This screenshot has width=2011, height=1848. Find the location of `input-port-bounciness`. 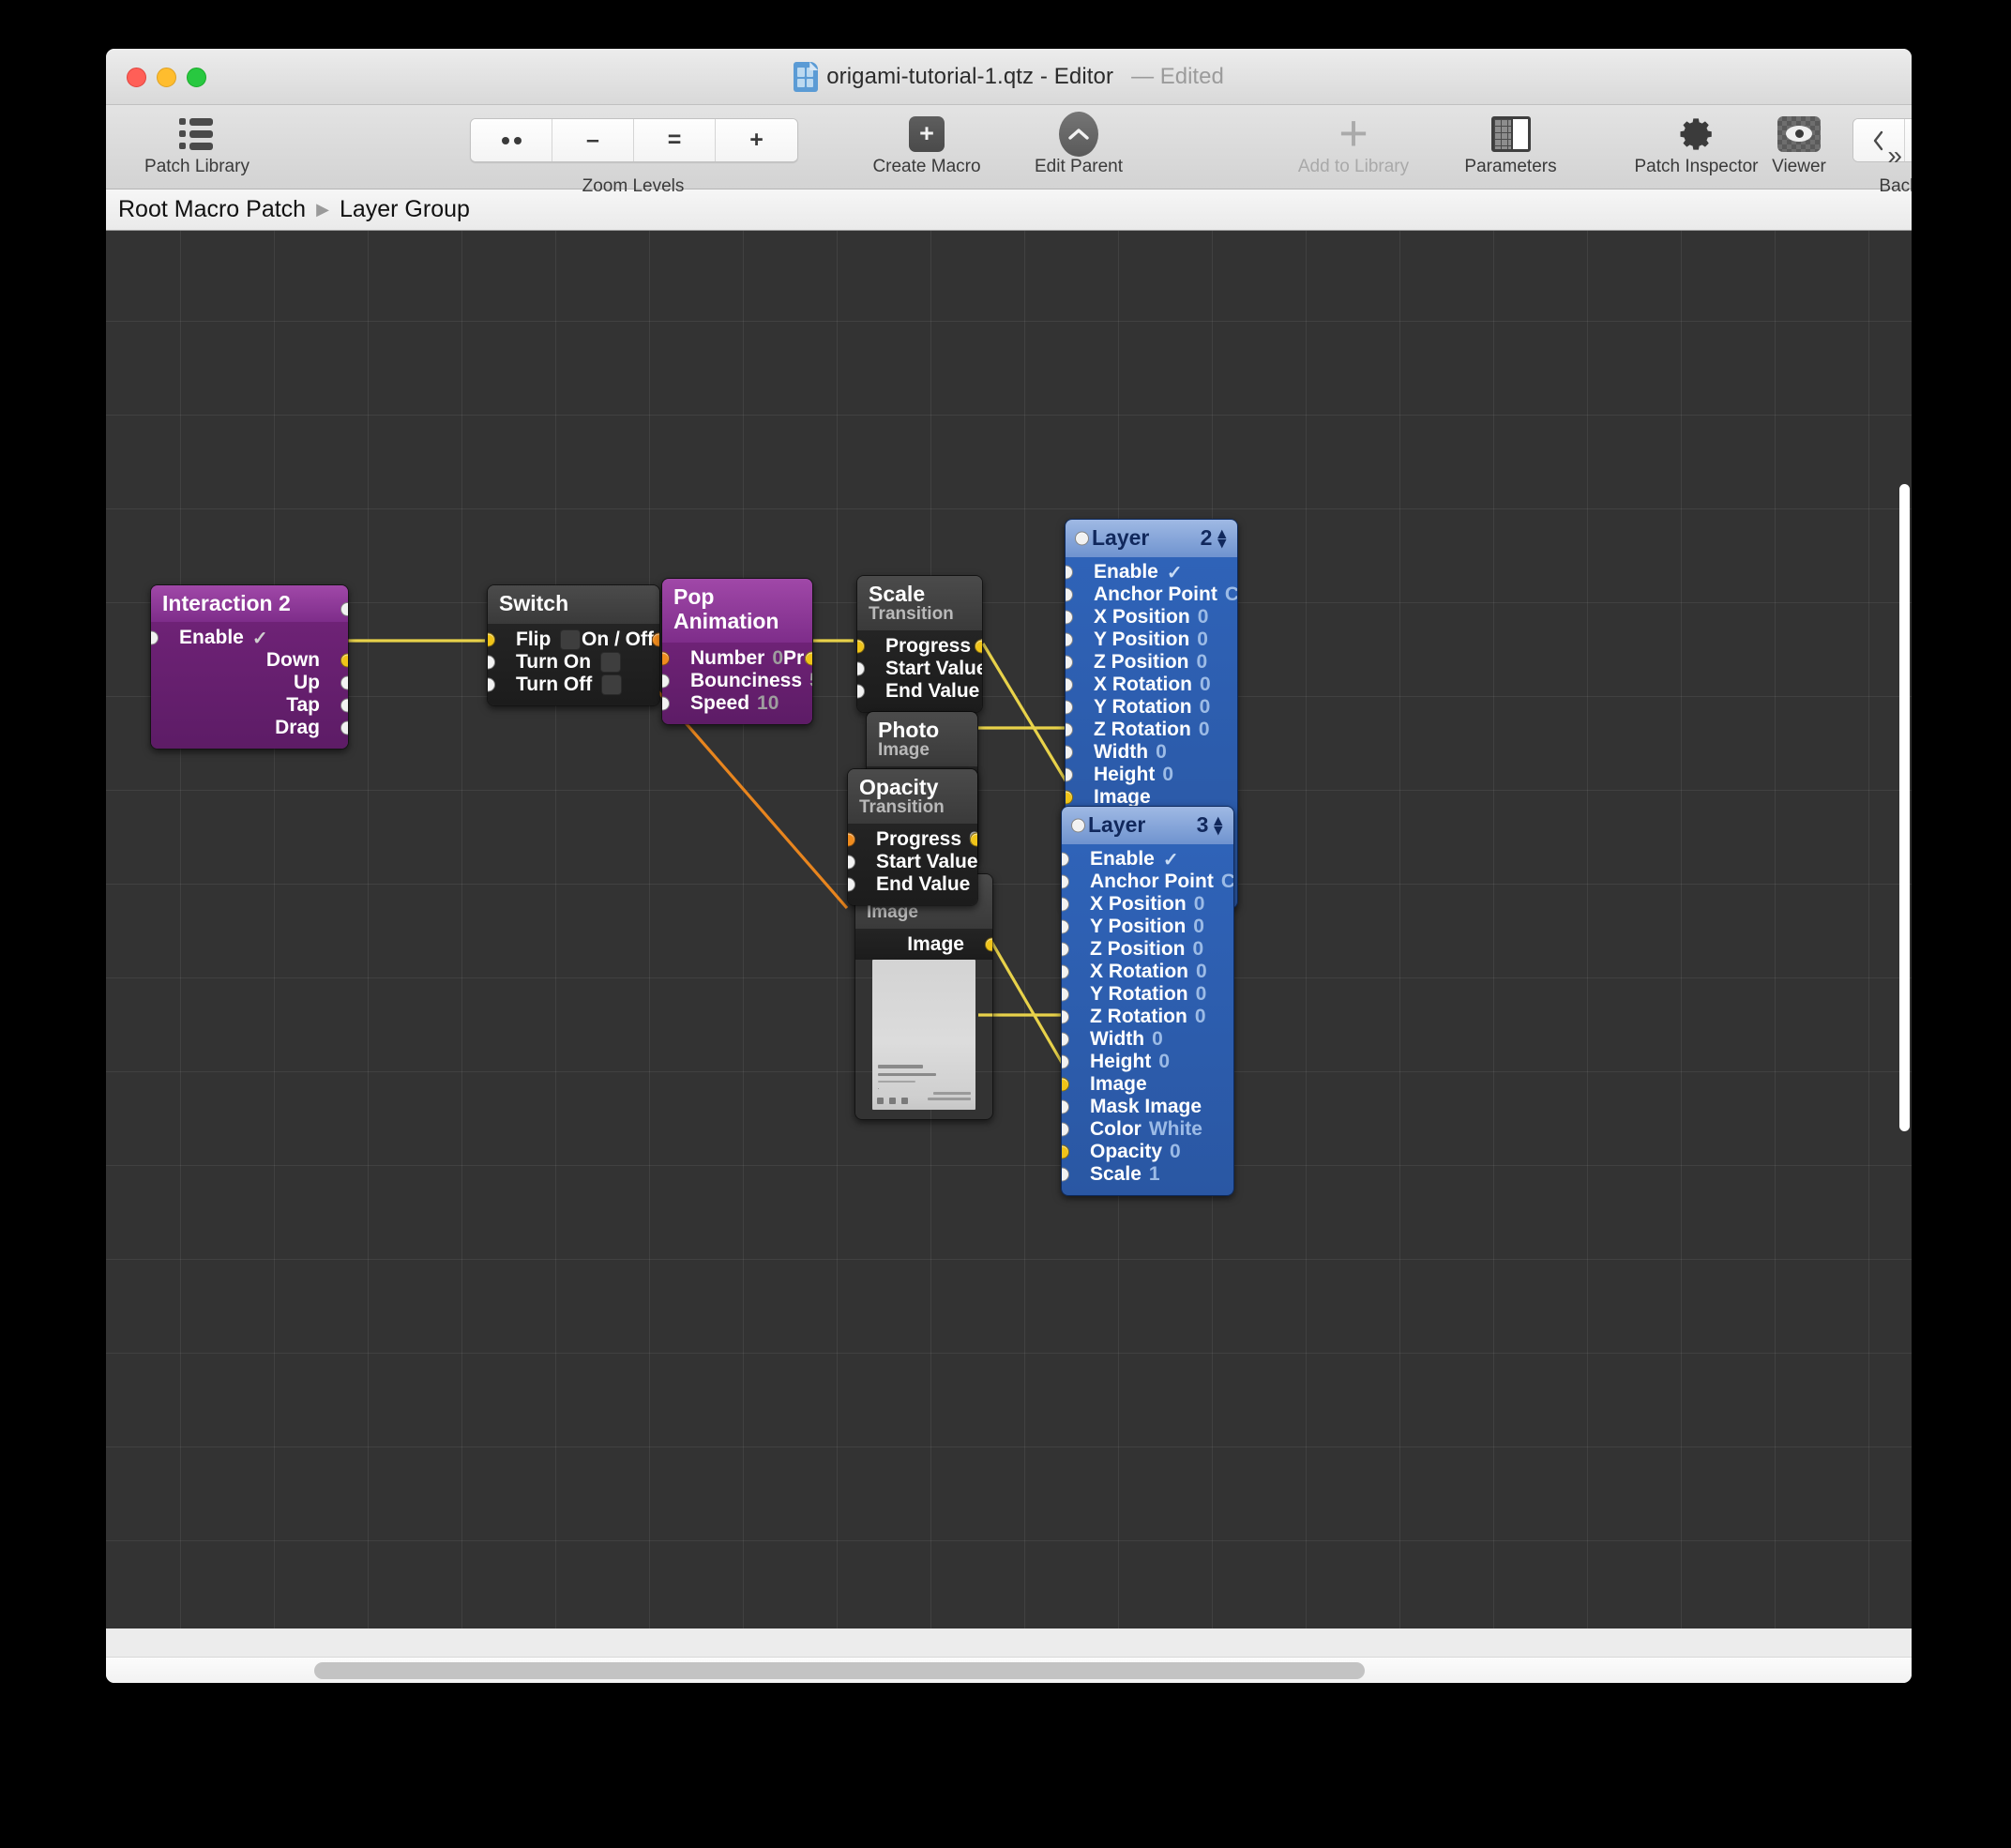

input-port-bounciness is located at coordinates (666, 681).